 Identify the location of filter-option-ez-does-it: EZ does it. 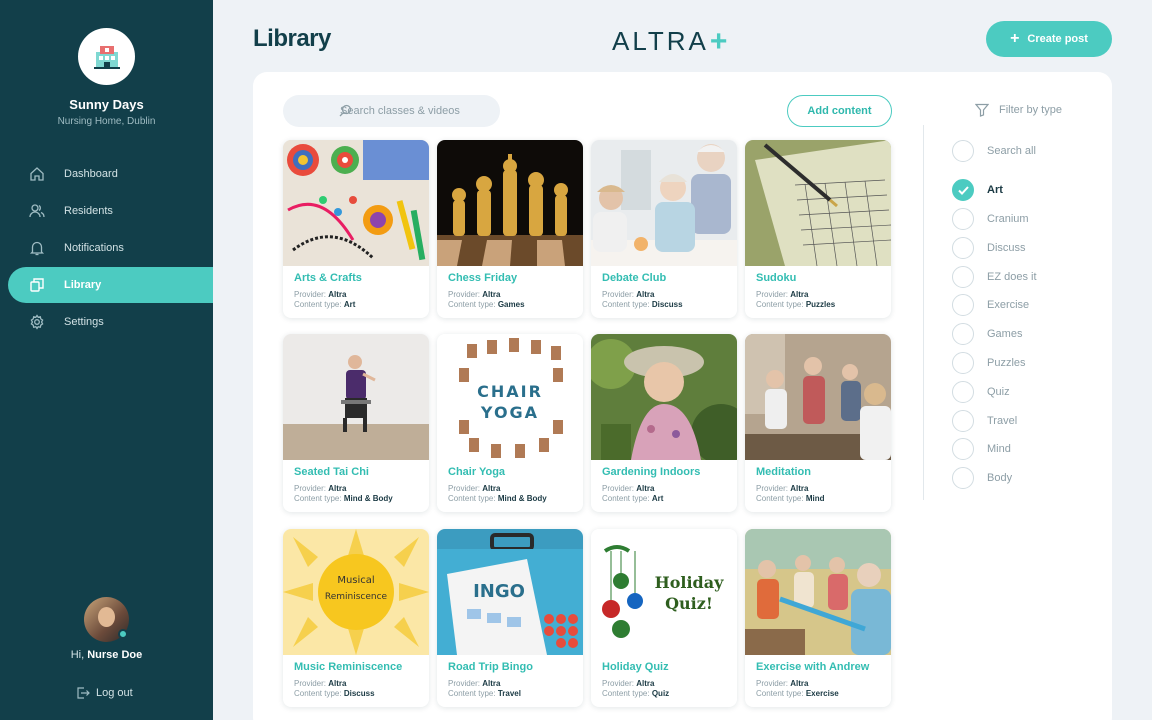
(994, 277).